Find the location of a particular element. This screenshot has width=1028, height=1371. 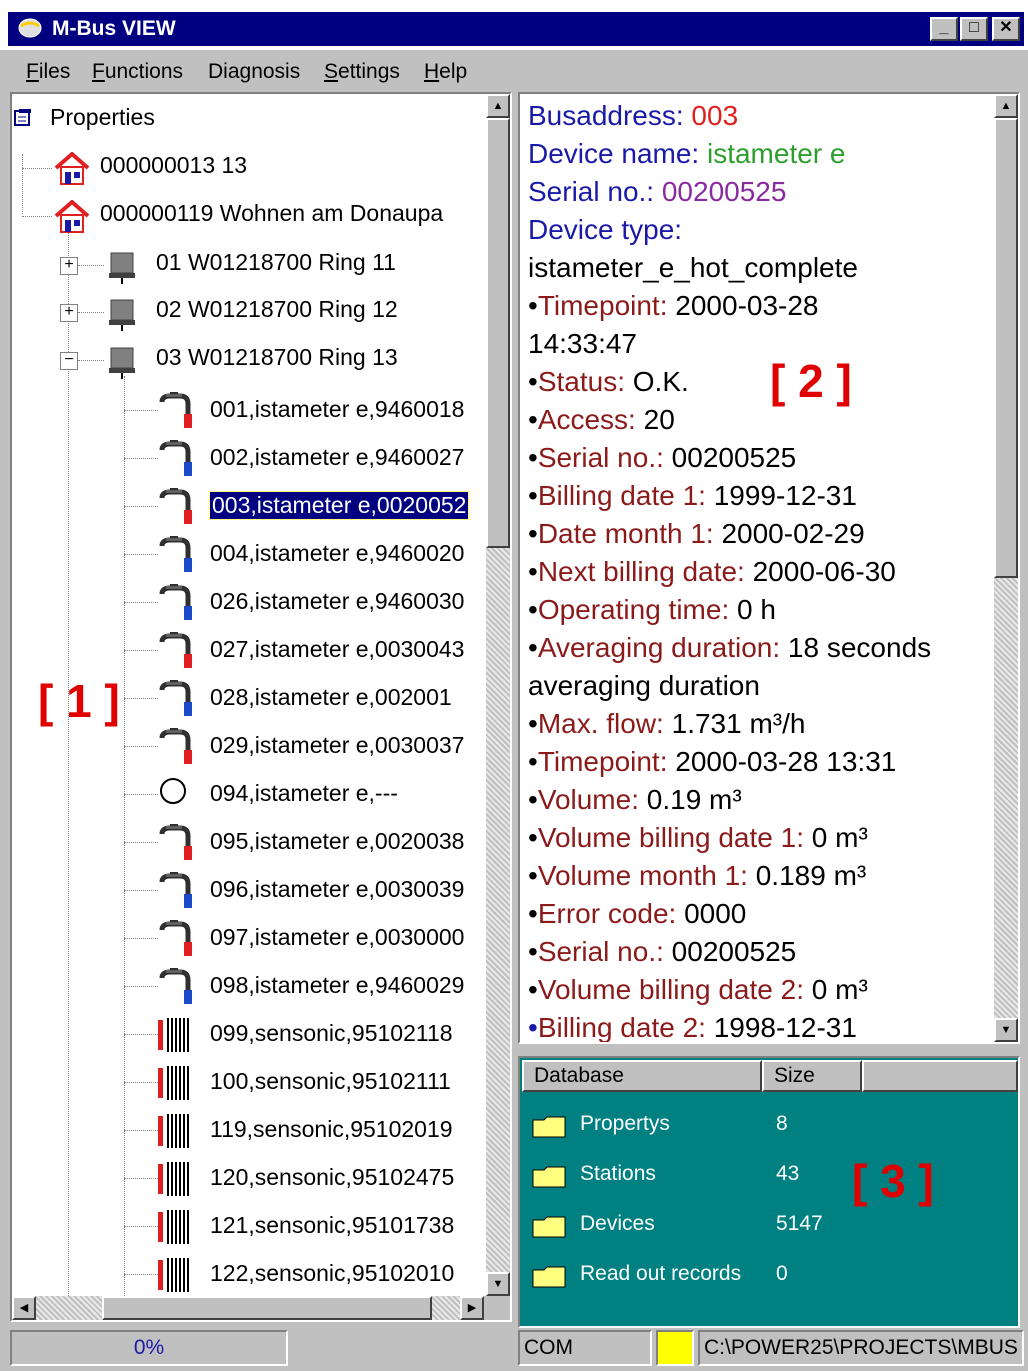

station-icon is located at coordinates (122, 363).